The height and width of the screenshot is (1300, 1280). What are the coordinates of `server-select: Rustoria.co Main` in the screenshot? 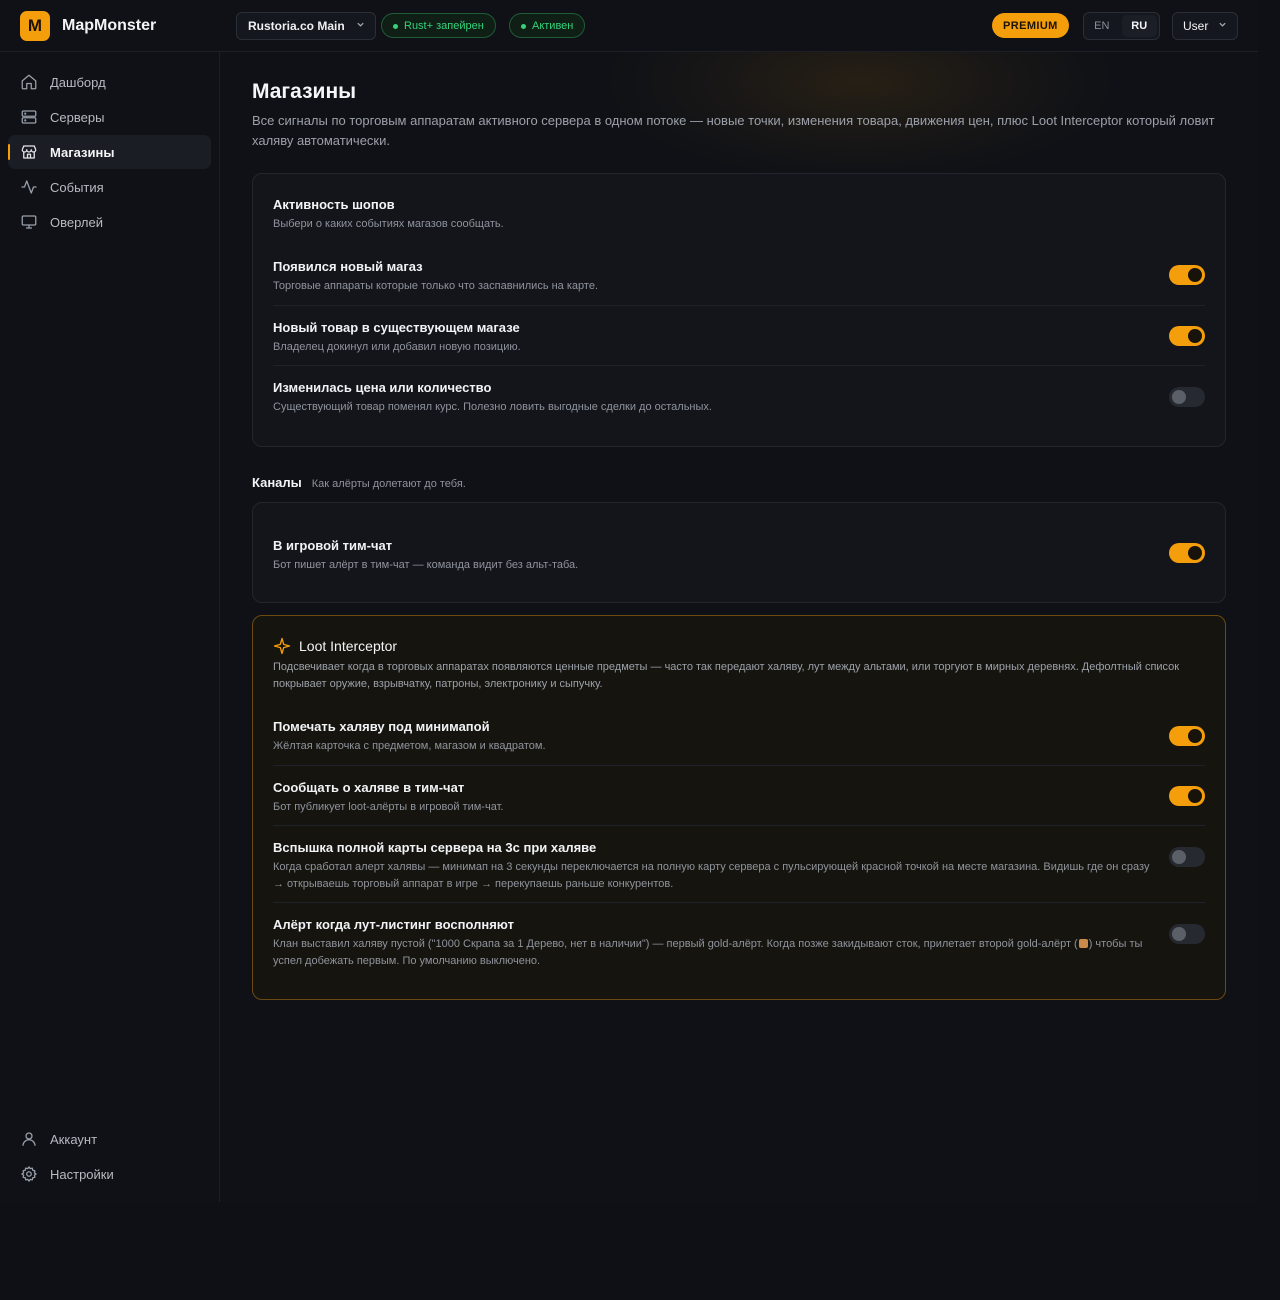 It's located at (306, 26).